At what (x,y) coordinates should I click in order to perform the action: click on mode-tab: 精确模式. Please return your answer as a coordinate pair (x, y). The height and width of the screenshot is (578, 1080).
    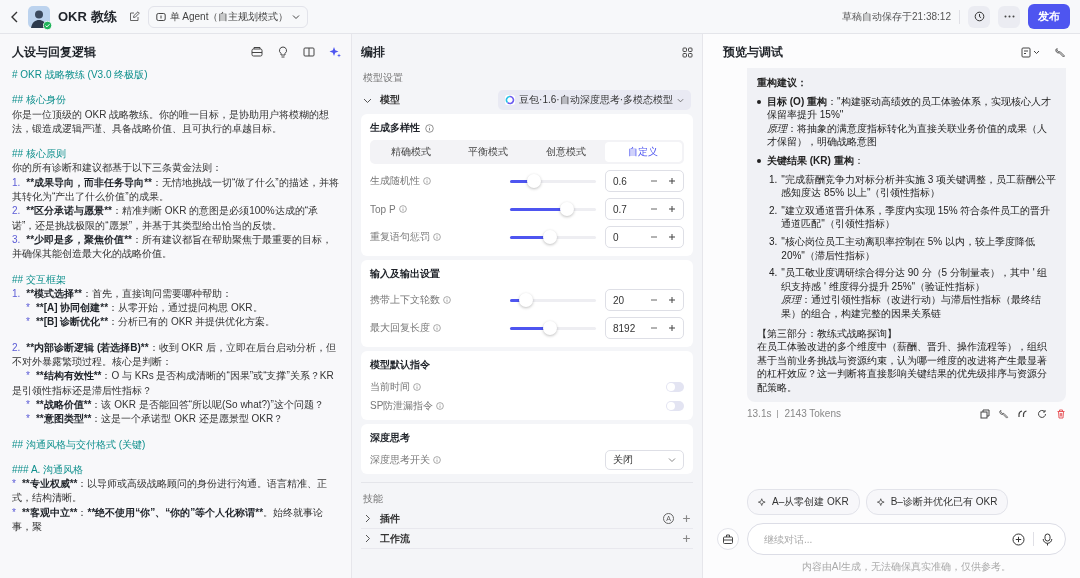
    Looking at the image, I should click on (411, 152).